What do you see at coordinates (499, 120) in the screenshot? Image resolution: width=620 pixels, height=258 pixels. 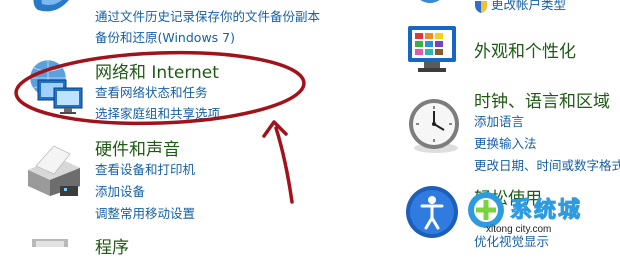 I see `add-language-link: 添加语言` at bounding box center [499, 120].